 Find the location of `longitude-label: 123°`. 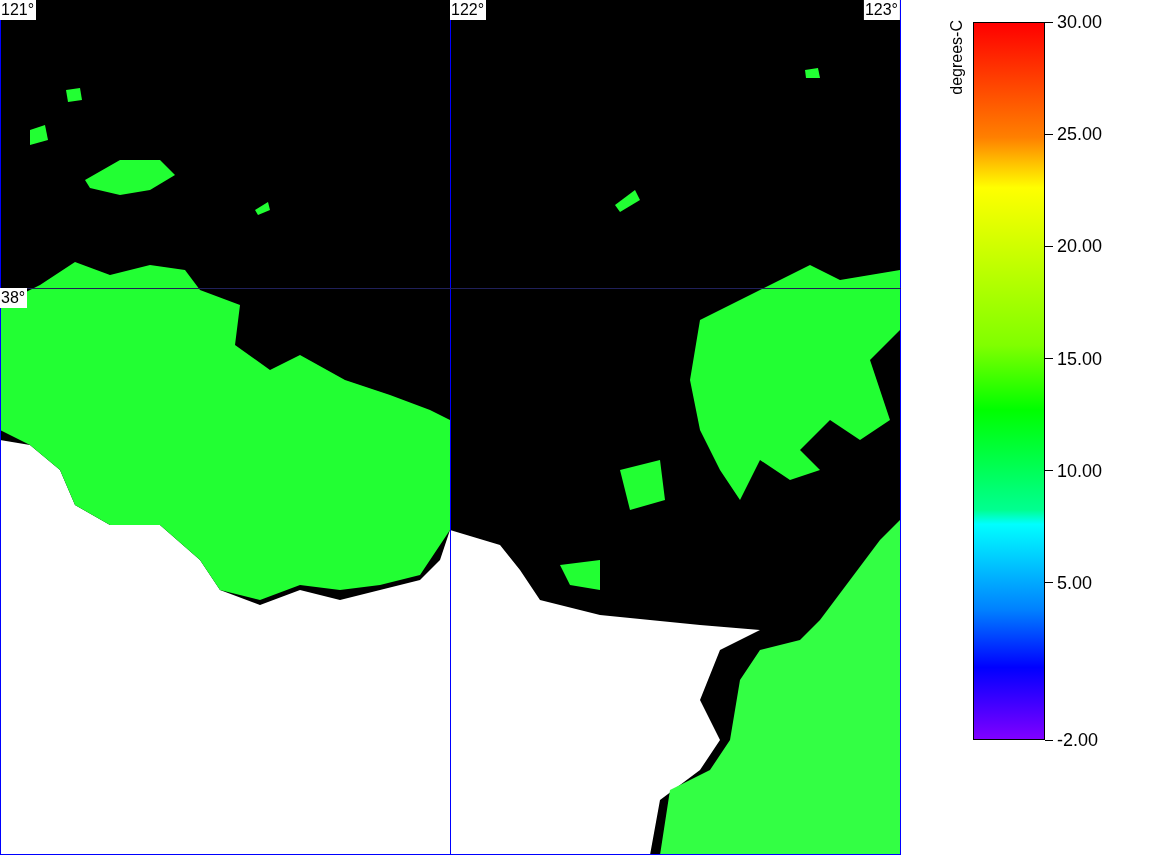

longitude-label: 123° is located at coordinates (881, 10).